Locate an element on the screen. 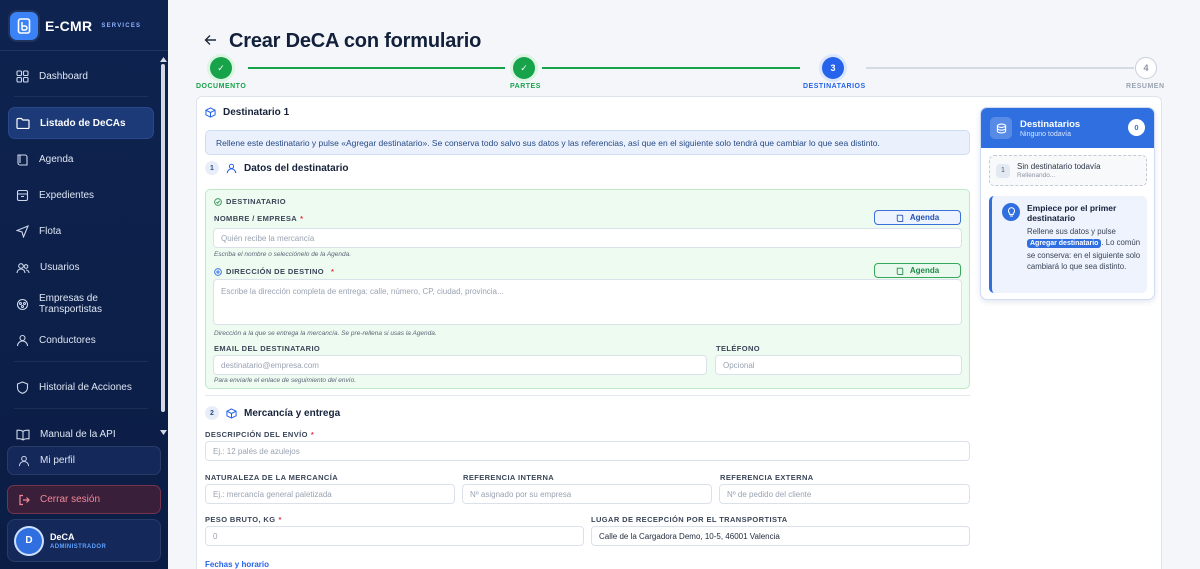 The width and height of the screenshot is (1200, 569). profile-button: Mi perfil is located at coordinates (84, 460).